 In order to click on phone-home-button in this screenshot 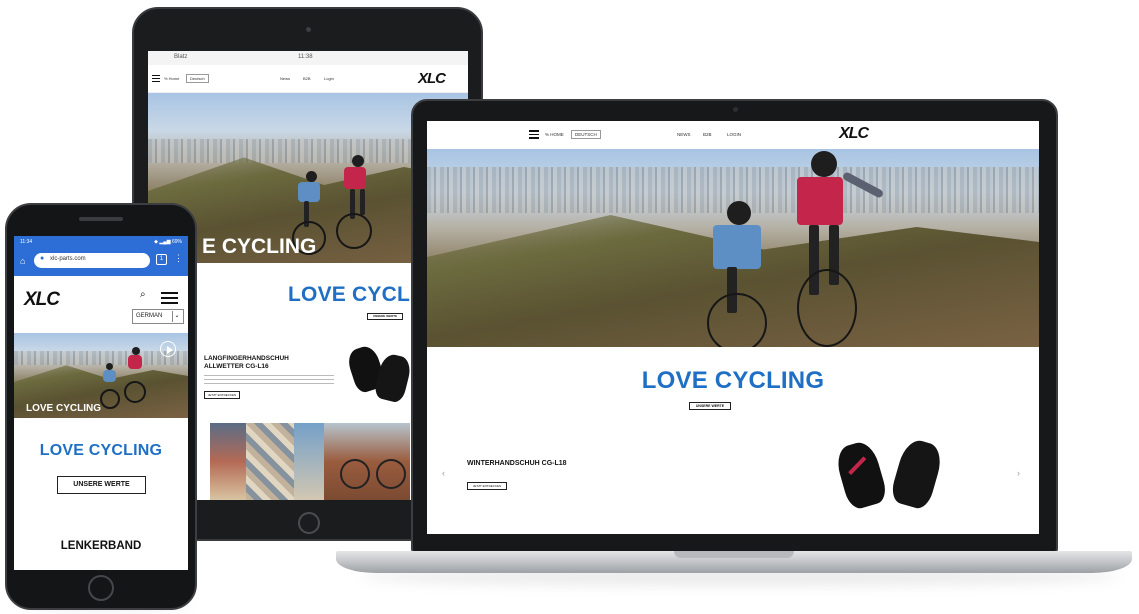, I will do `click(101, 588)`.